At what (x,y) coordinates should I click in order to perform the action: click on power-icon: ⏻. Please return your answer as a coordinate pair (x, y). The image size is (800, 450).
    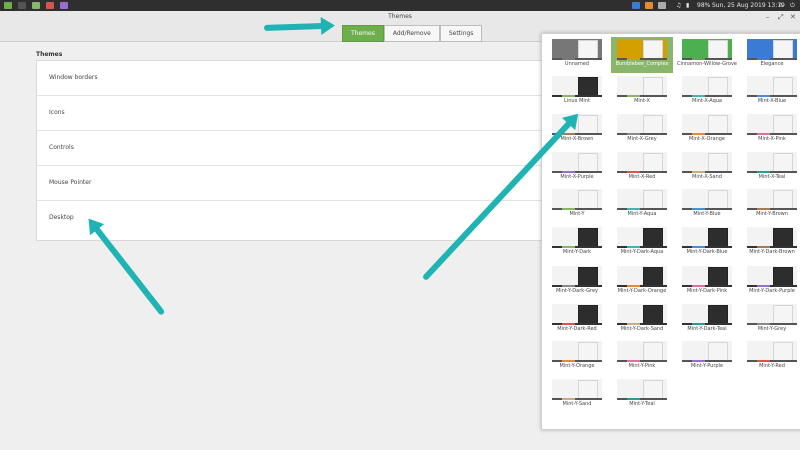
    Looking at the image, I should click on (792, 5).